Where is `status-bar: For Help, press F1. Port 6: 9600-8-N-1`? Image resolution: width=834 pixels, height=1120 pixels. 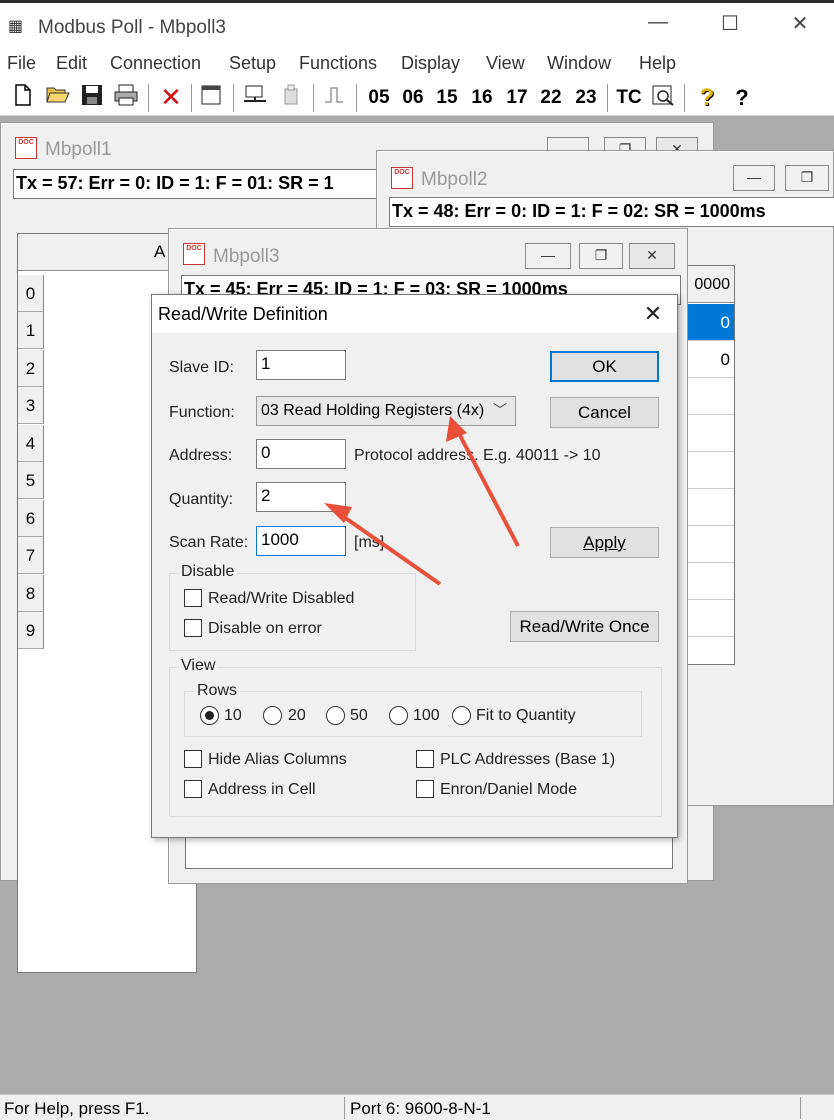
status-bar: For Help, press F1. Port 6: 9600-8-N-1 is located at coordinates (417, 1107).